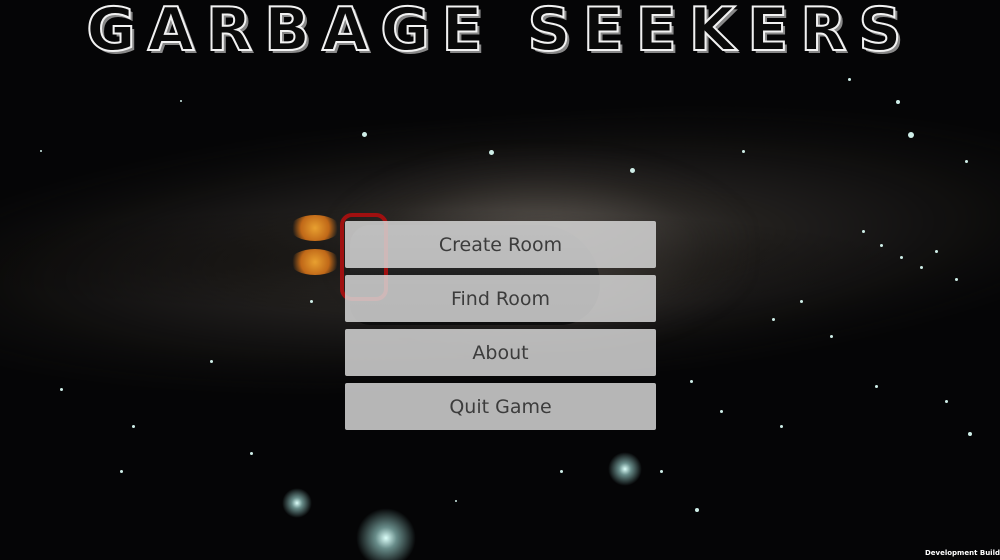 This screenshot has height=560, width=1000. Describe the element at coordinates (499, 32) in the screenshot. I see `game-title: GARBAGE SEEKERS` at that location.